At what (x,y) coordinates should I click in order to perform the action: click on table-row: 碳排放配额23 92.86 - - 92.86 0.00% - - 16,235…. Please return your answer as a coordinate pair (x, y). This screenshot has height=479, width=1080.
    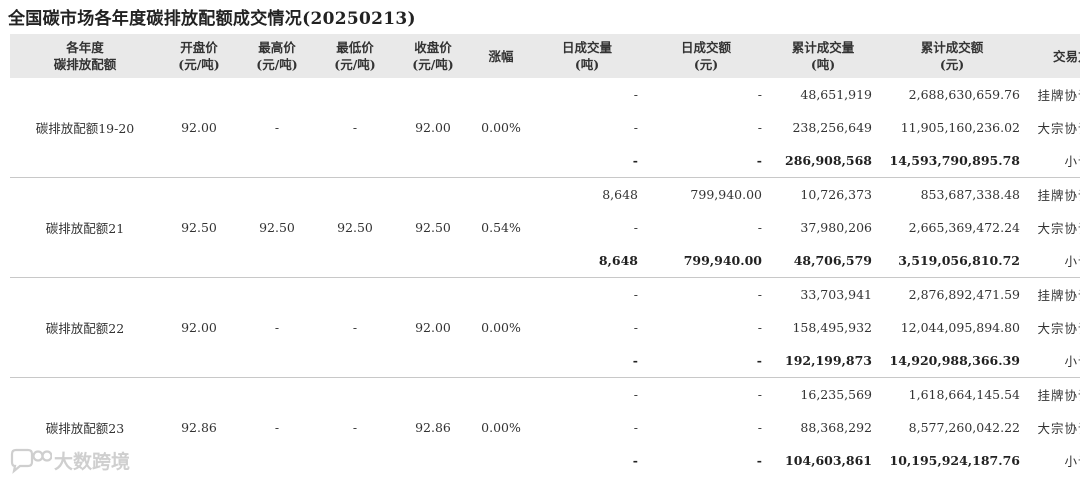
    Looking at the image, I should click on (545, 407).